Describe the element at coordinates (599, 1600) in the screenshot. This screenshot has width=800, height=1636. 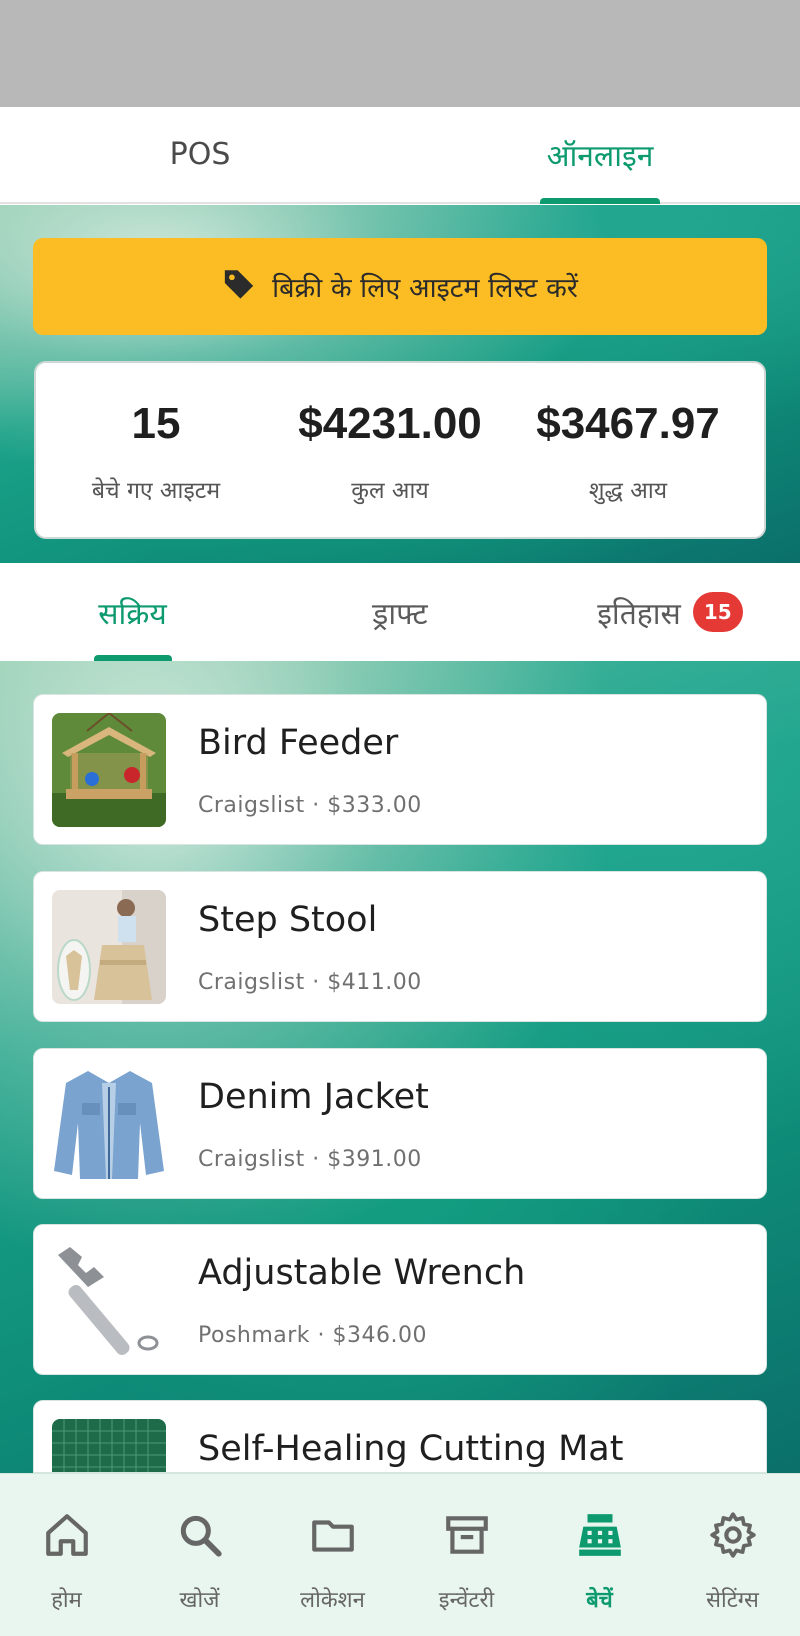
I see `nav-sell-label: बेचें` at that location.